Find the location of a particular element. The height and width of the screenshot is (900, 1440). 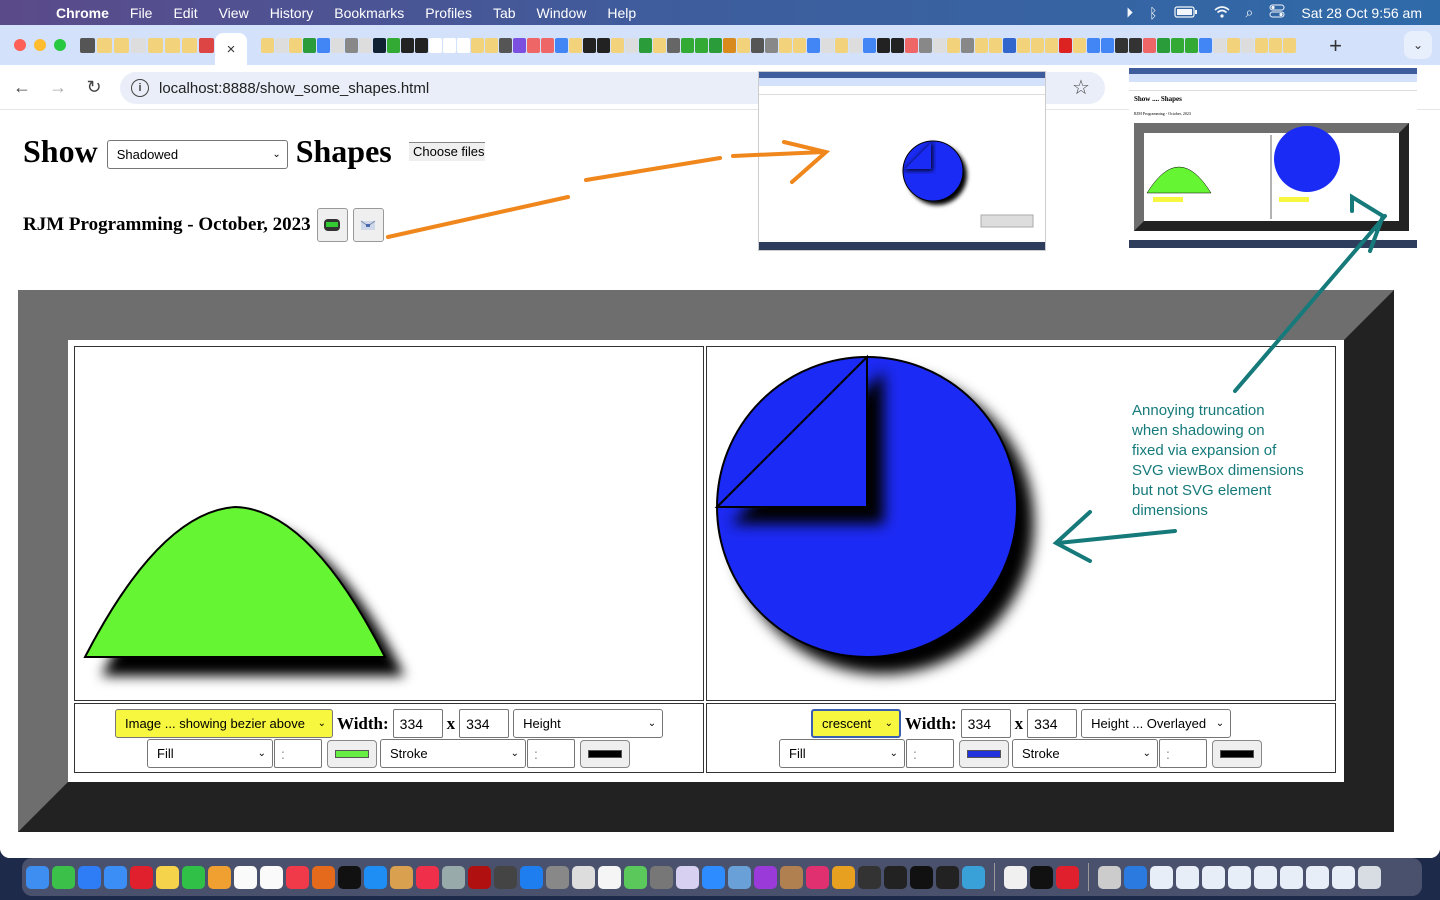

xcode-icon is located at coordinates (531, 877).